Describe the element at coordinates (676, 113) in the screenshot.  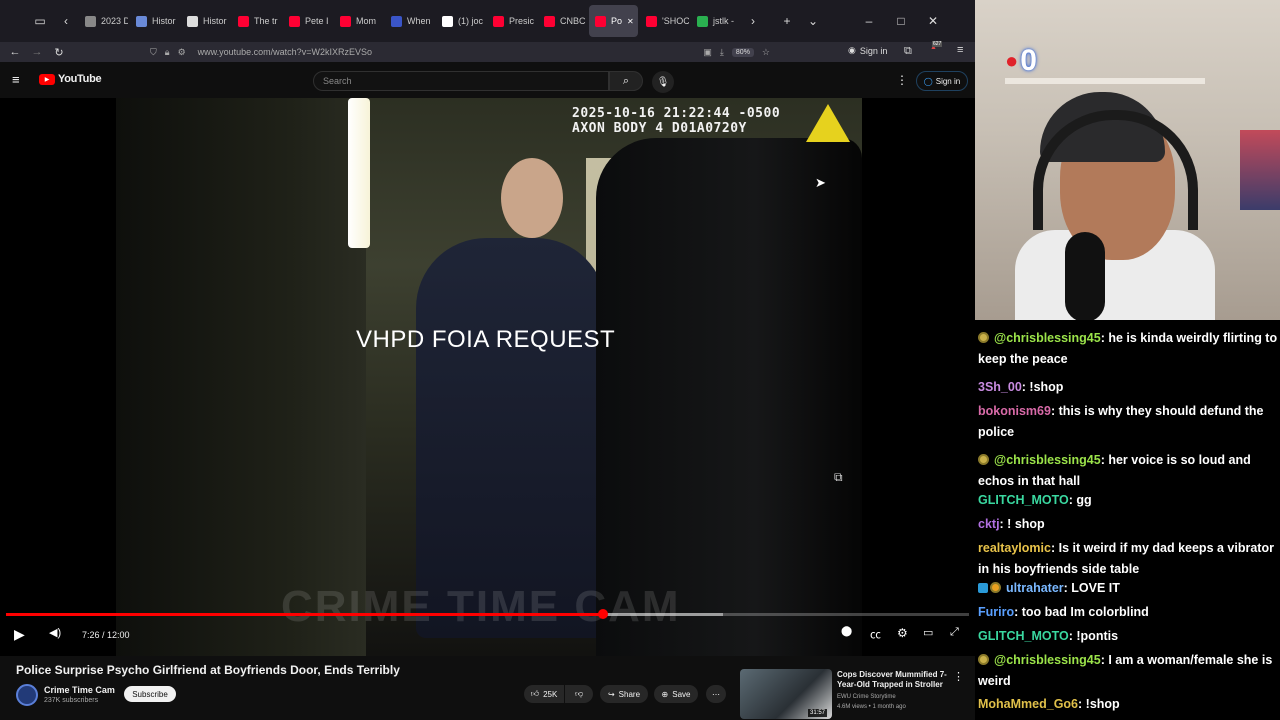
I see `bodycam-timestamp-line1: 2025-10-16 21:22:44 -0500` at that location.